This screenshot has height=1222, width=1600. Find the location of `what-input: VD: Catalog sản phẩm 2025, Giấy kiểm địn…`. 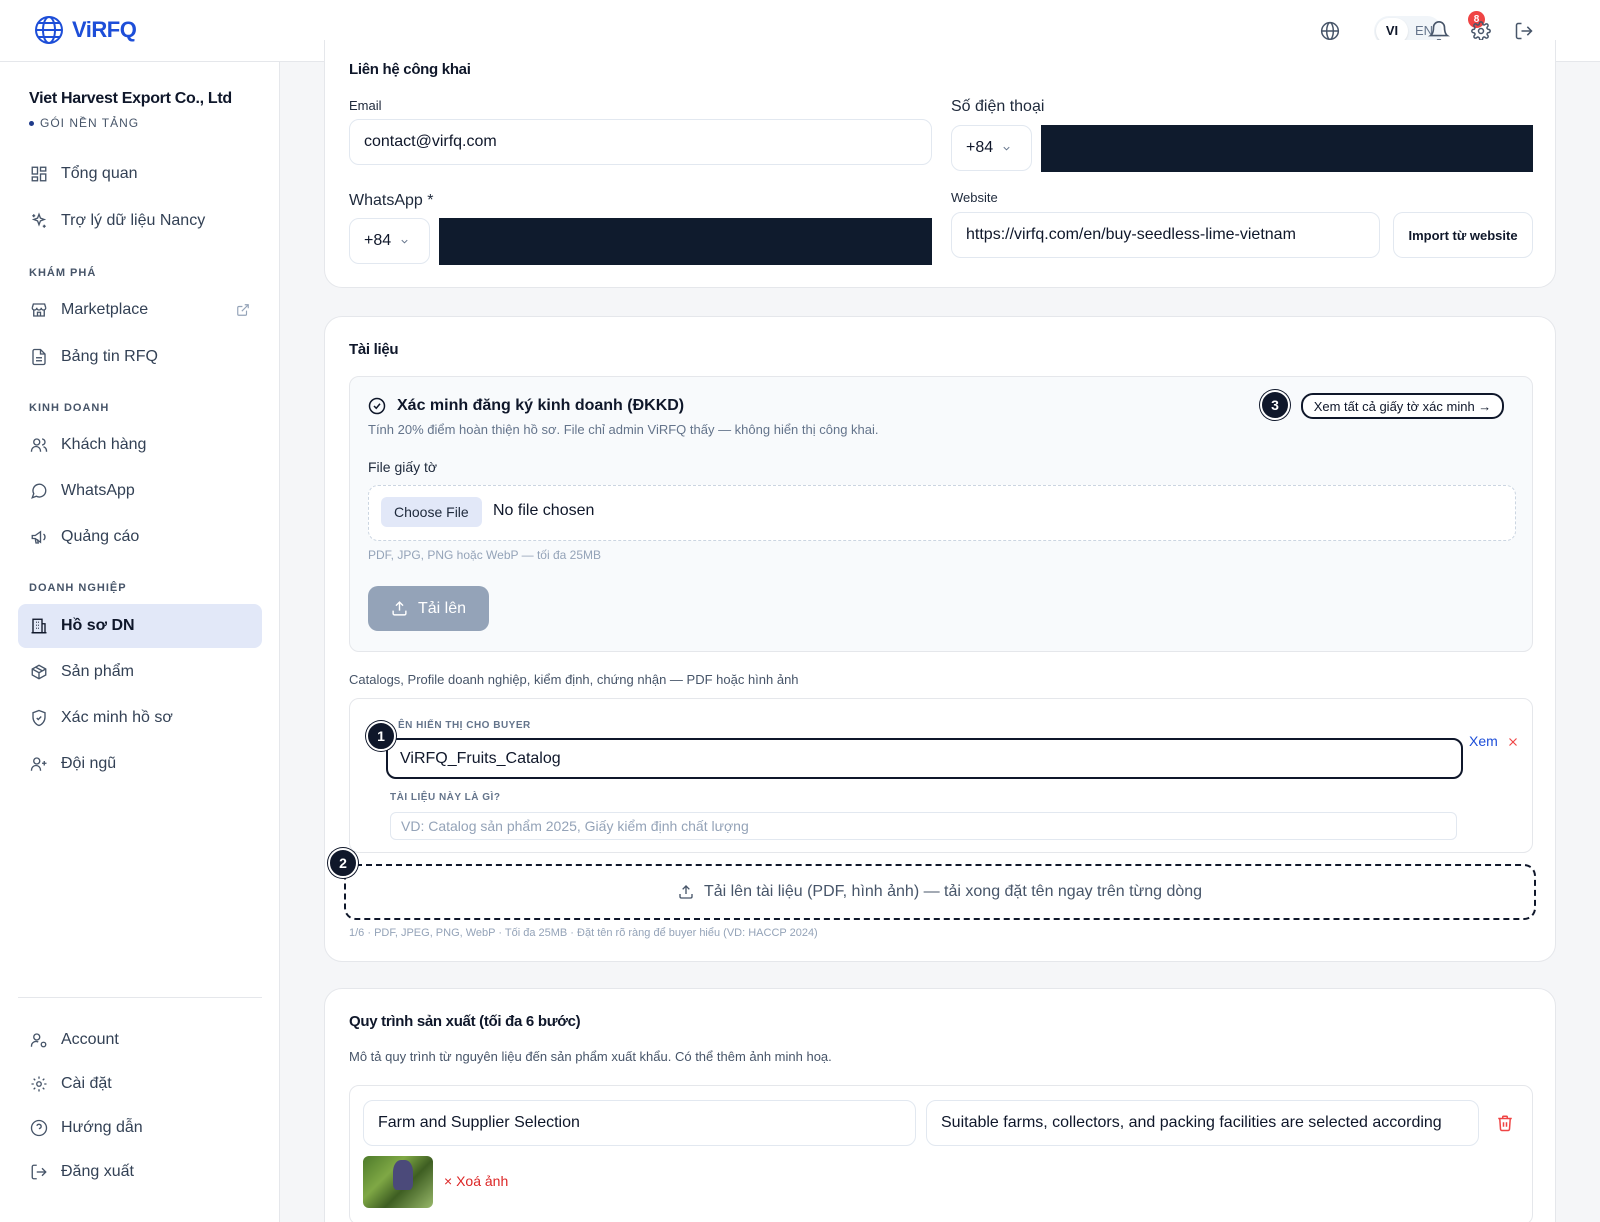

what-input: VD: Catalog sản phẩm 2025, Giấy kiểm địn… is located at coordinates (923, 826).